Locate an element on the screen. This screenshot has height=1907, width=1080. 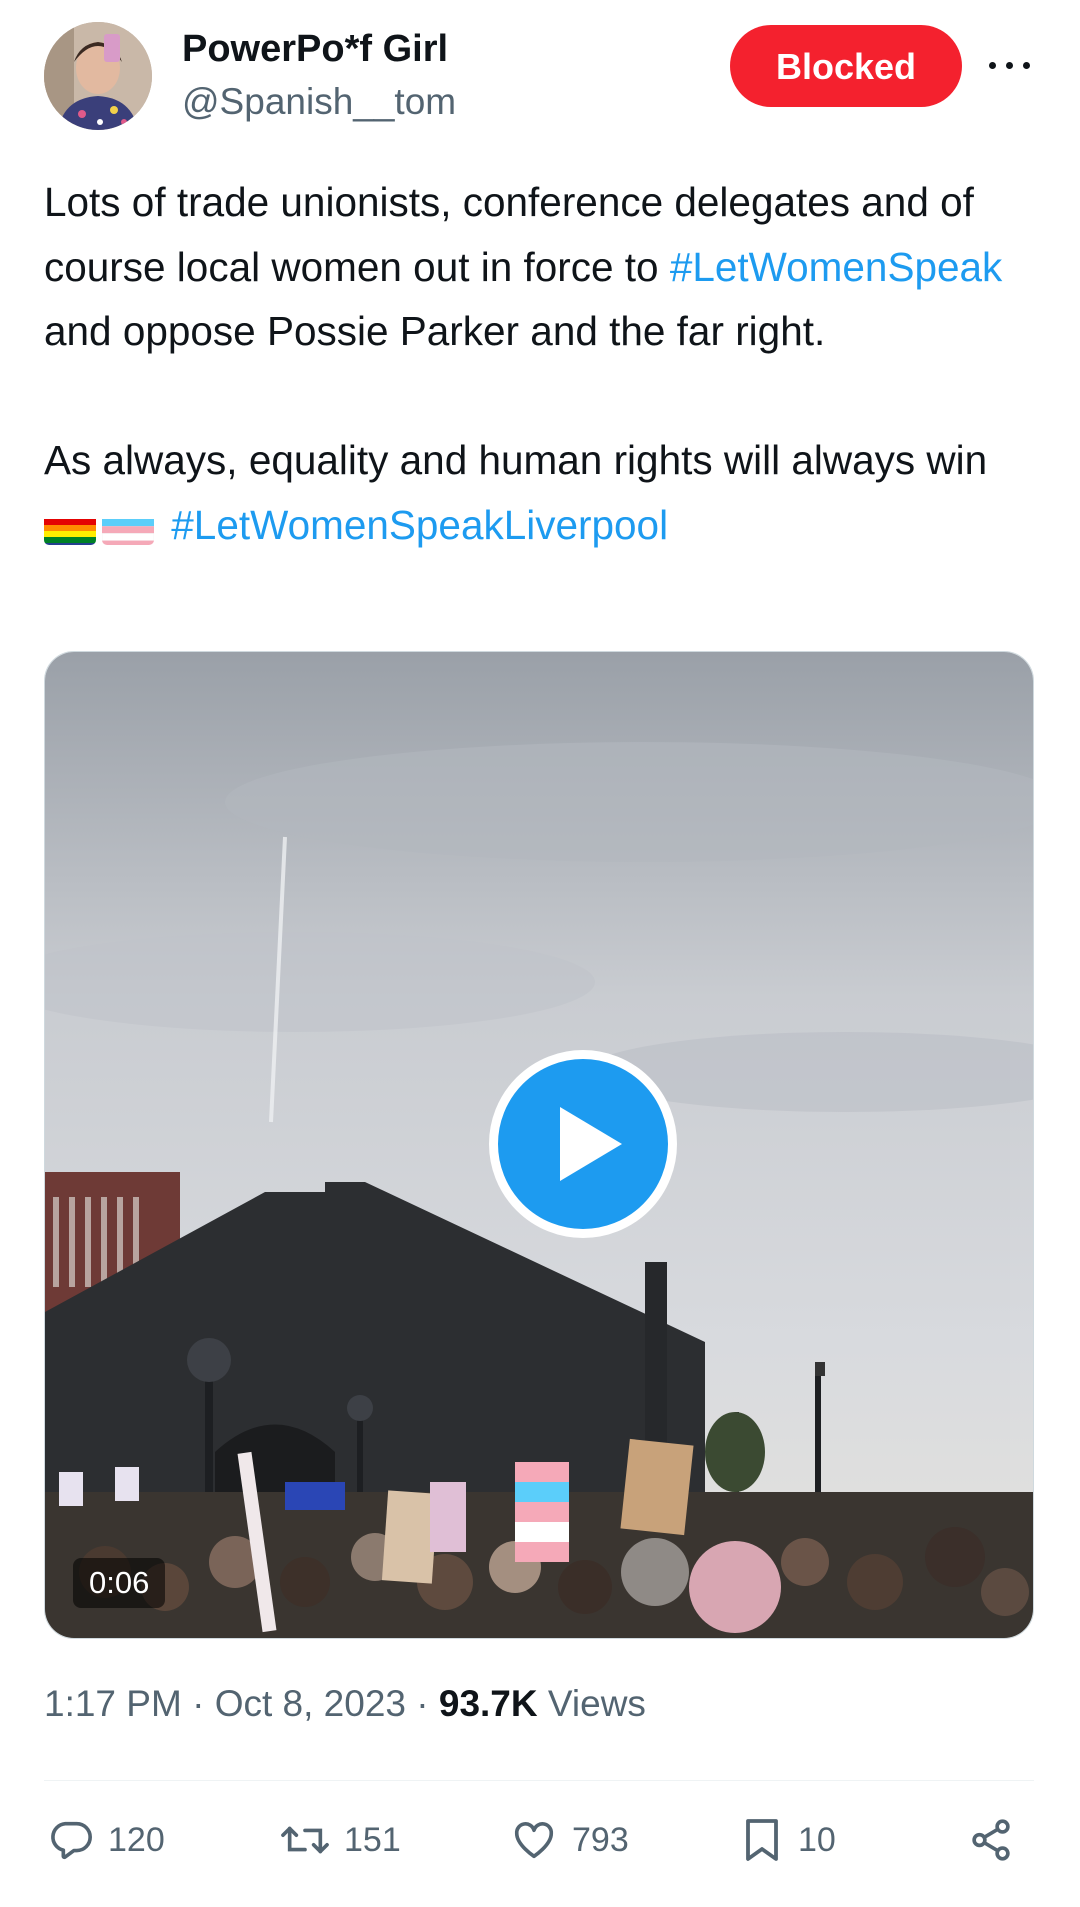
avatar is located at coordinates (98, 76).